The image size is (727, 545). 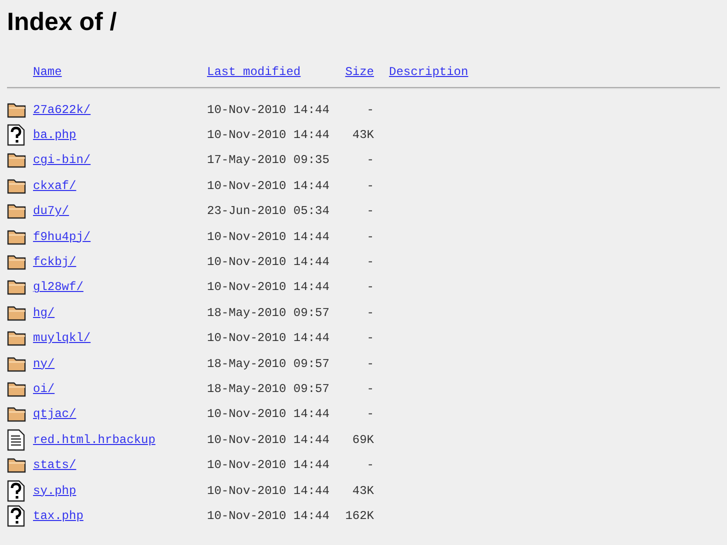 What do you see at coordinates (58, 287) in the screenshot?
I see `file-link: gl28wf/` at bounding box center [58, 287].